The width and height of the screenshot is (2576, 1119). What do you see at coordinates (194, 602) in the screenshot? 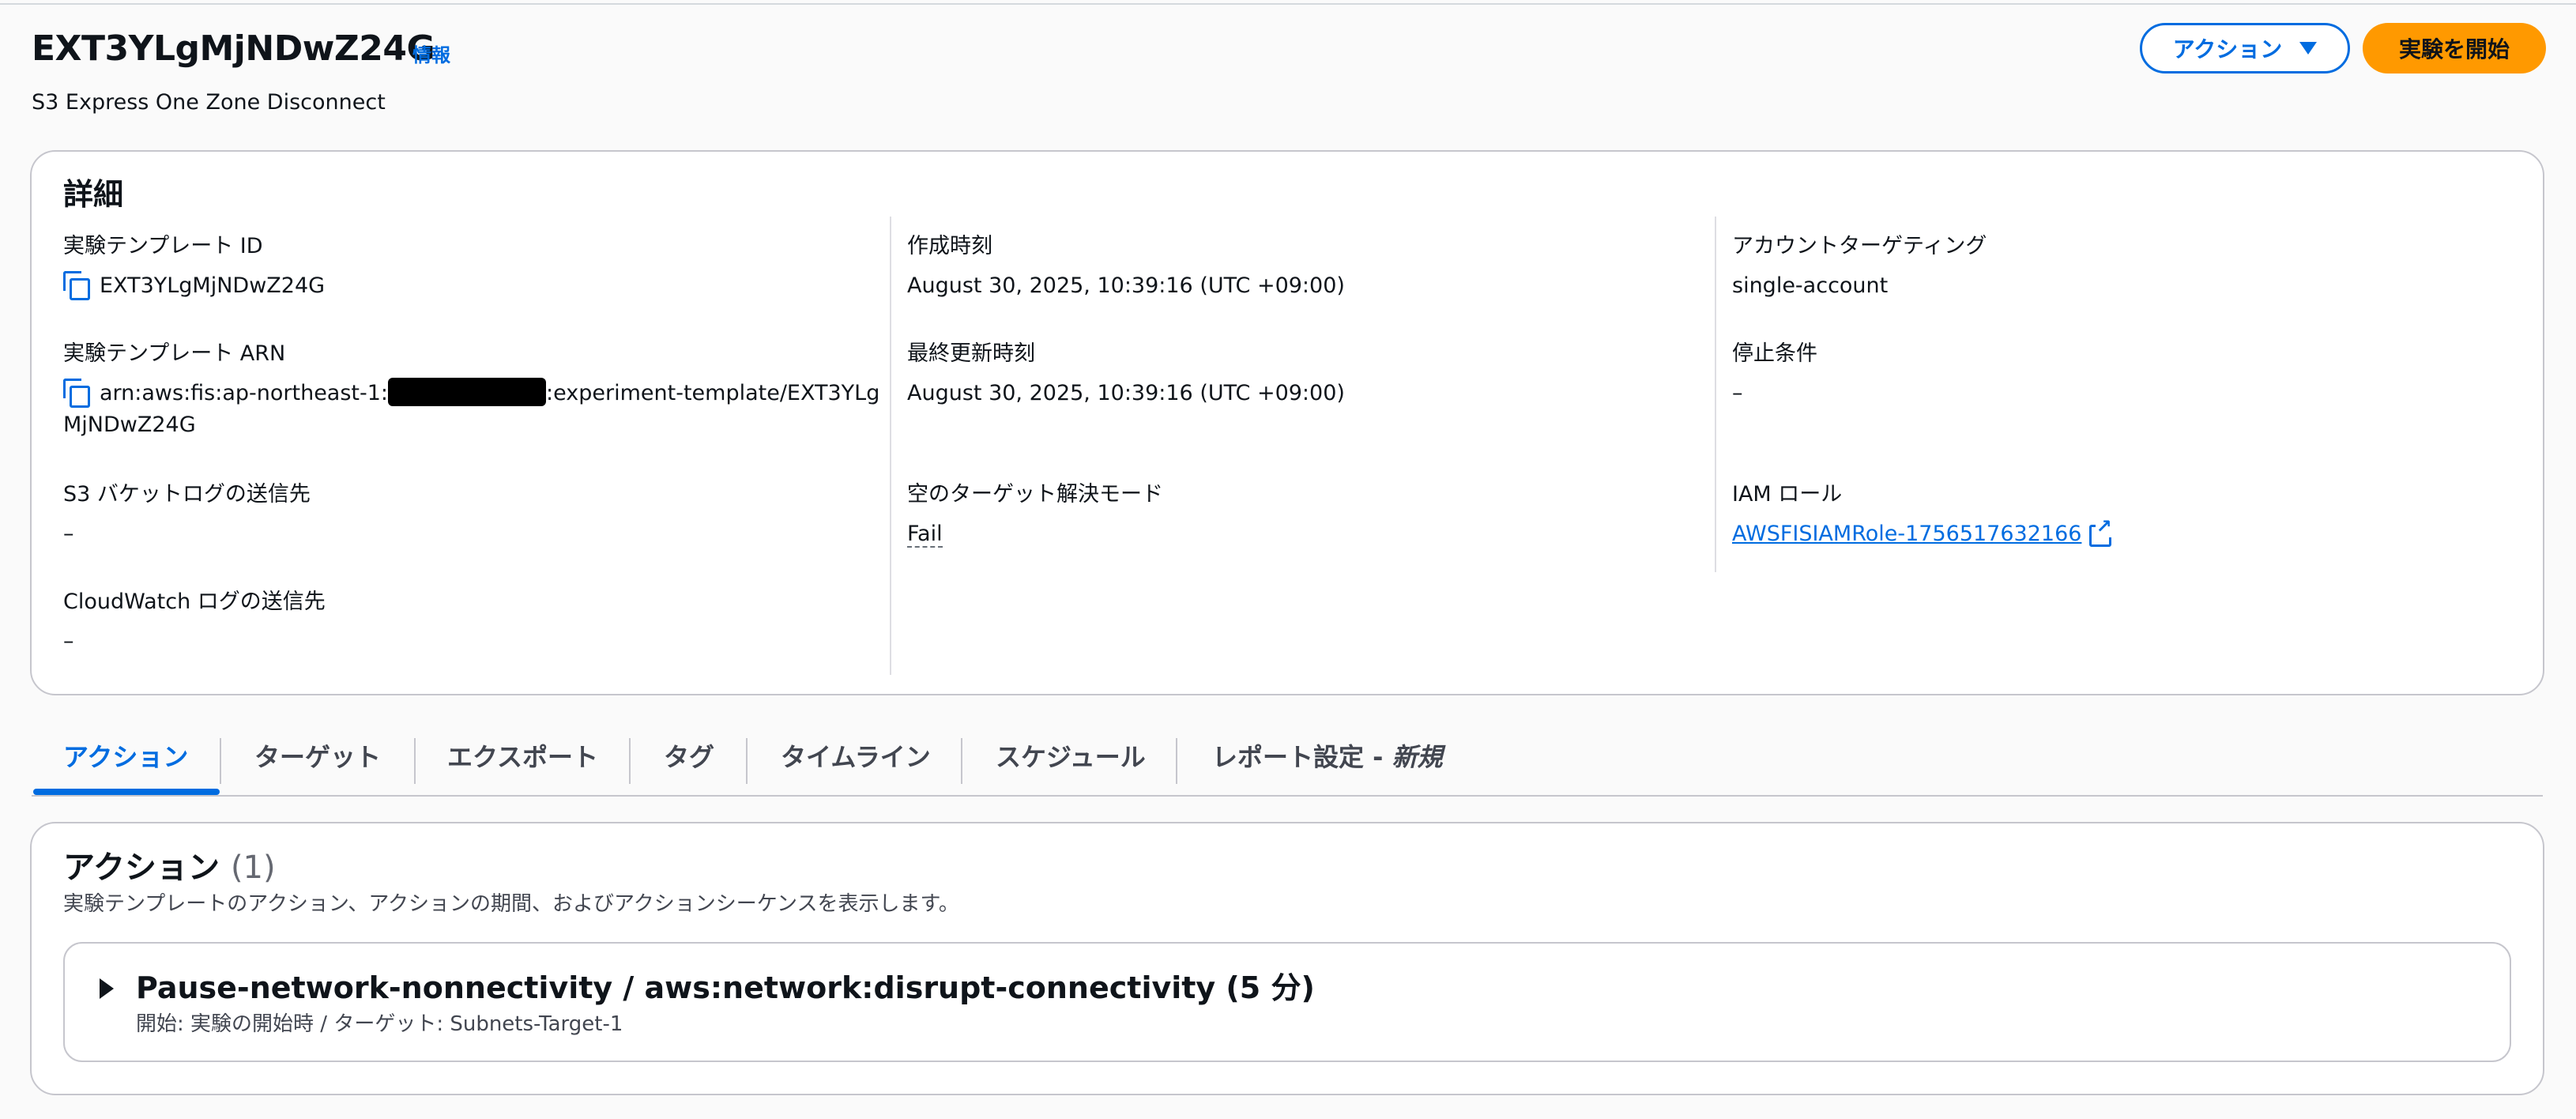
I see `cloudwatch-log-label: CloudWatch ログの送信先` at bounding box center [194, 602].